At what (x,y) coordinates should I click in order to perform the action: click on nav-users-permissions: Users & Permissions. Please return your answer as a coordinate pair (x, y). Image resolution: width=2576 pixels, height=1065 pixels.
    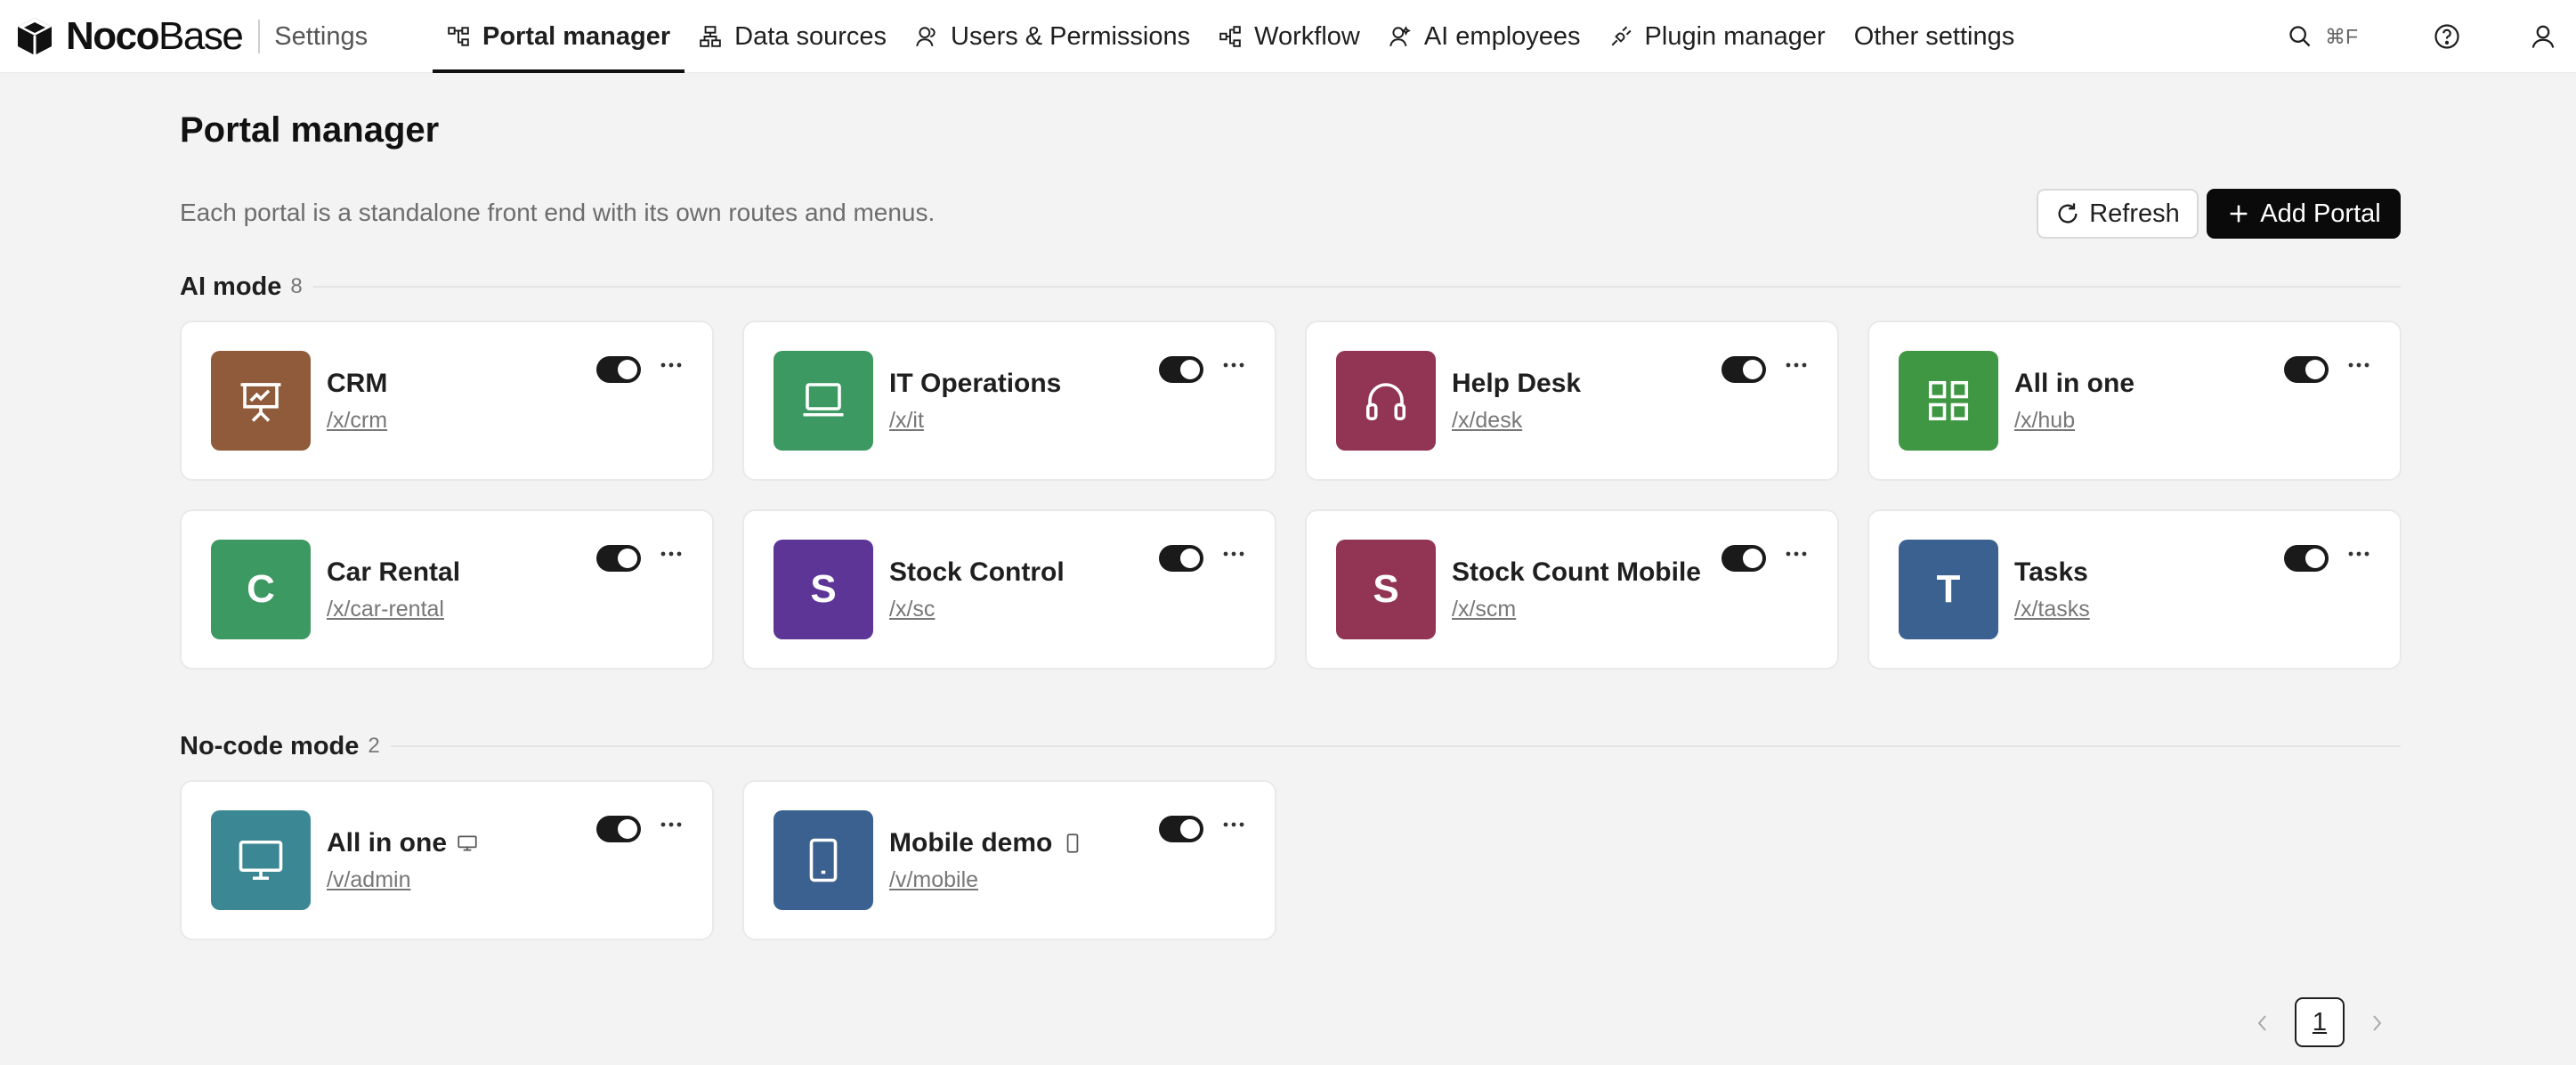
    Looking at the image, I should click on (1052, 36).